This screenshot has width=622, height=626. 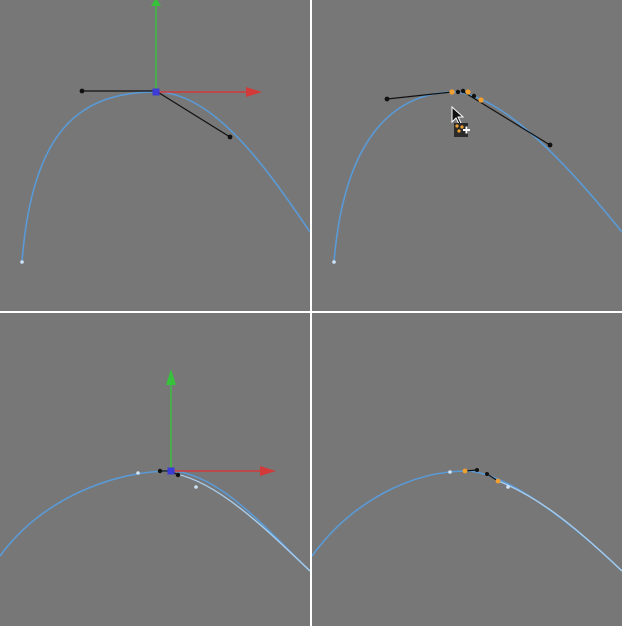 What do you see at coordinates (462, 130) in the screenshot?
I see `add-point-cursor-icon` at bounding box center [462, 130].